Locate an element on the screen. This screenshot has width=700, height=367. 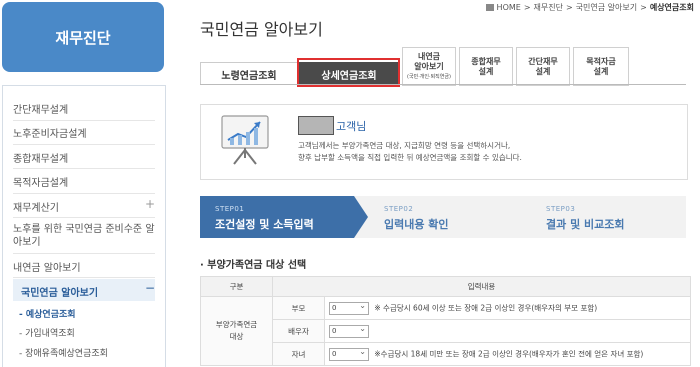
tab-simple-plan-label-1: 간단재무 is located at coordinates (543, 61).